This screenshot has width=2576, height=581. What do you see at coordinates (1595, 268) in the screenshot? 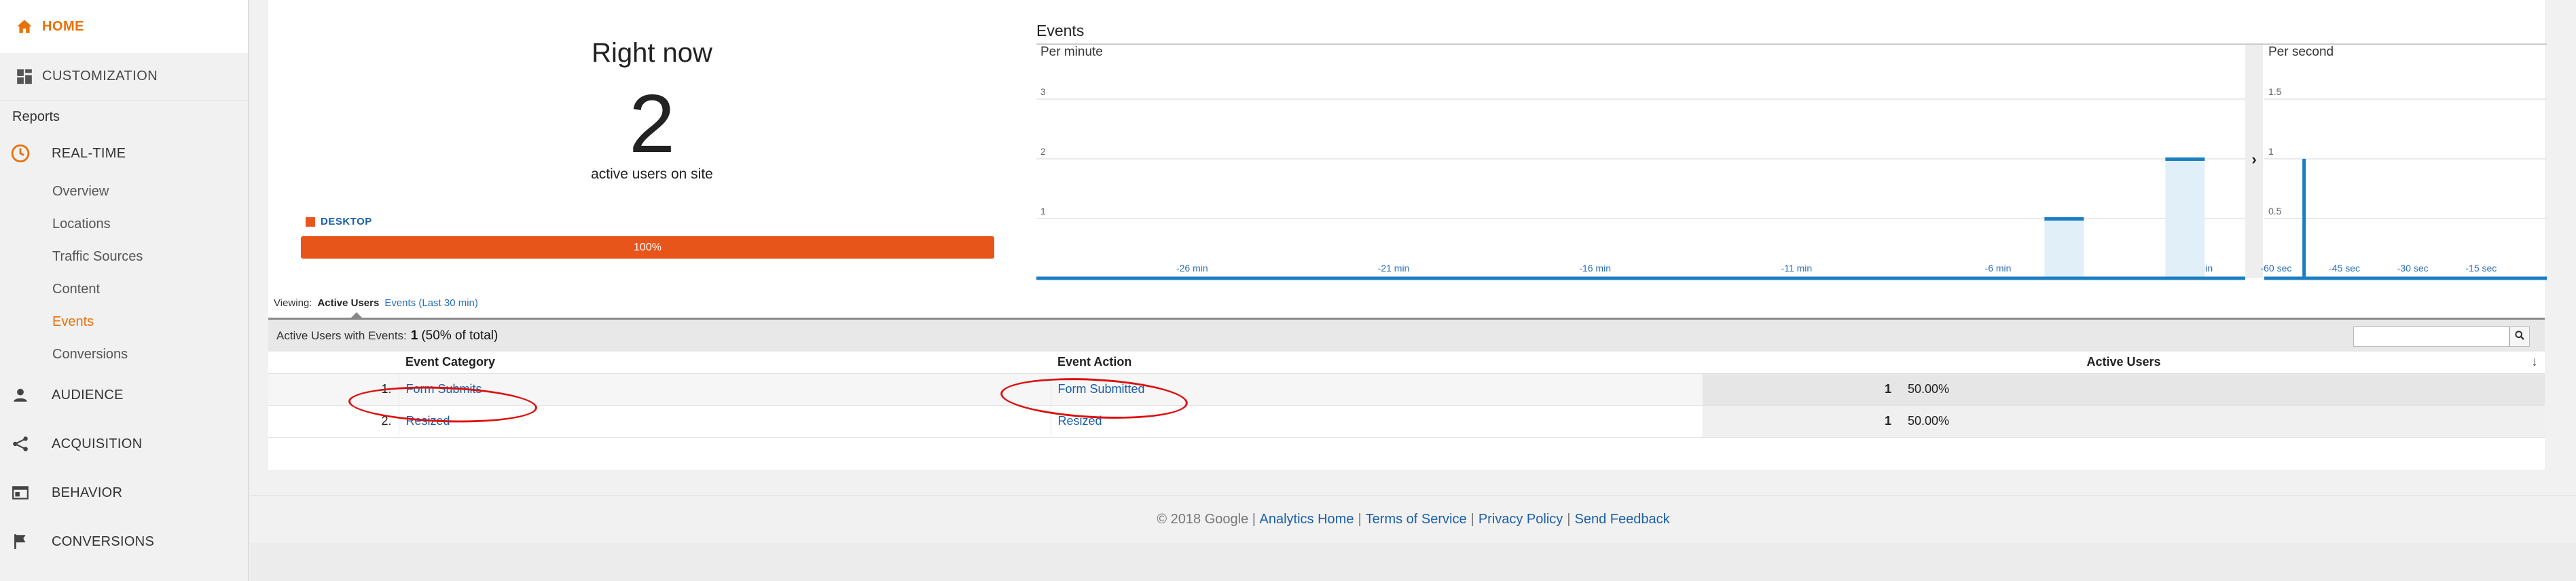
I see `x-tick-label: -16 min` at bounding box center [1595, 268].